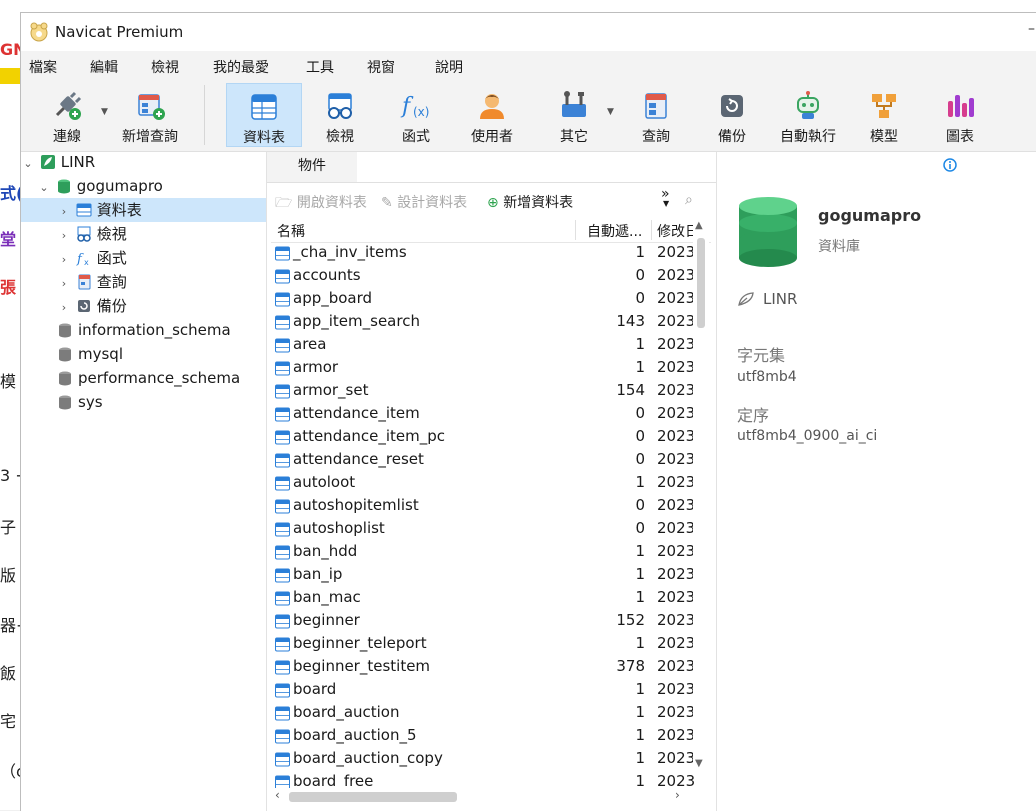  What do you see at coordinates (483, 690) in the screenshot?
I see `table-row: board 1 2023` at bounding box center [483, 690].